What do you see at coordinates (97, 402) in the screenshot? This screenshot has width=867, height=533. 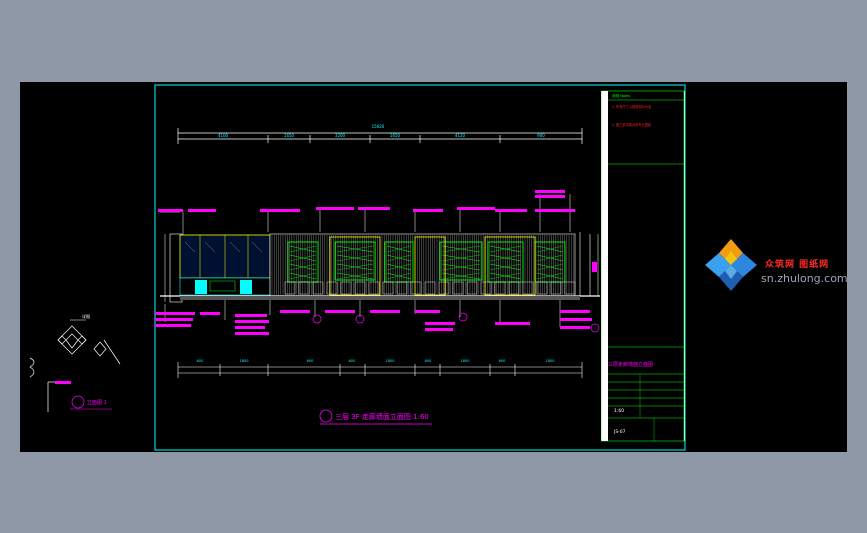 I see `detail-title: 立面图 1` at bounding box center [97, 402].